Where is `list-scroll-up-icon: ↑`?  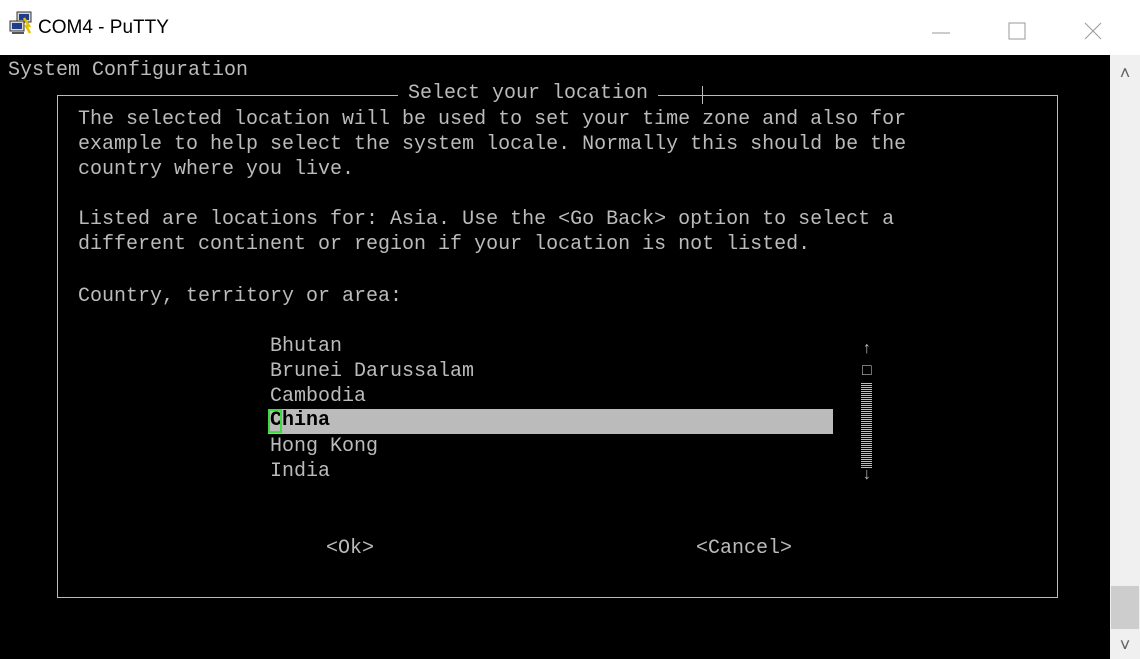
list-scroll-up-icon: ↑ is located at coordinates (867, 349).